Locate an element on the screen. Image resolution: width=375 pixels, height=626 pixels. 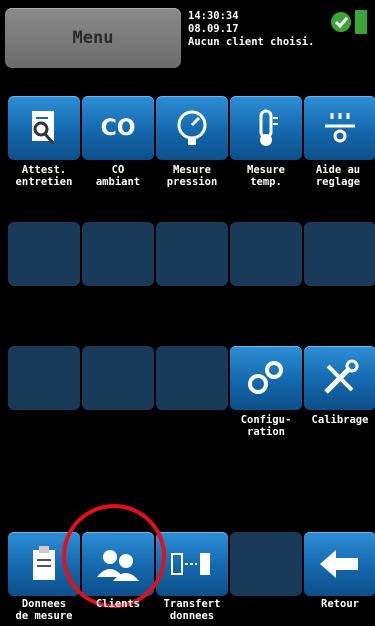
client-status-text: Aucun client choisi. is located at coordinates (251, 42).